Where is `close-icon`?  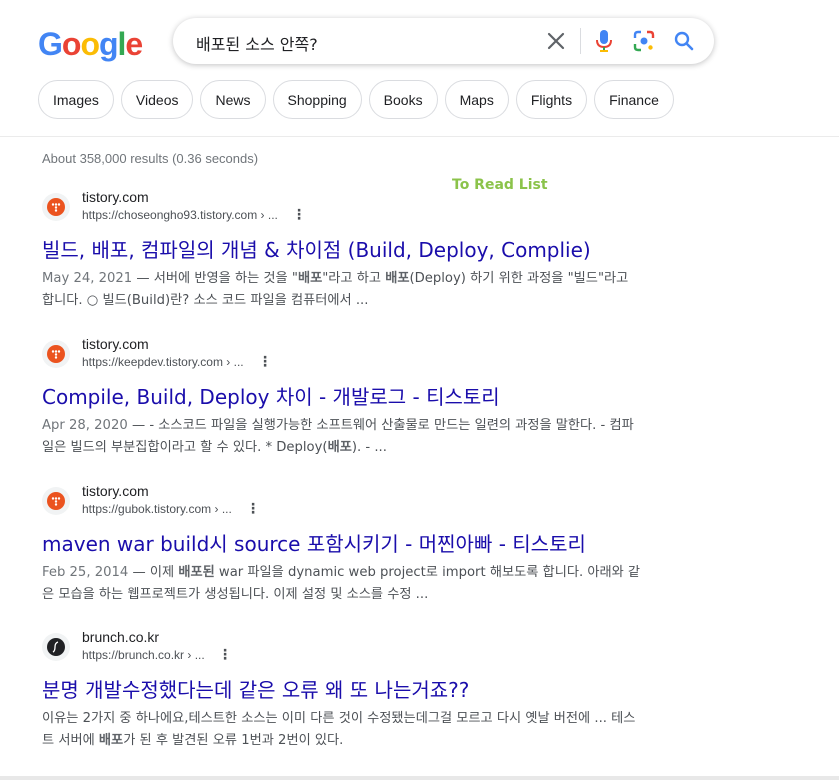 close-icon is located at coordinates (556, 41).